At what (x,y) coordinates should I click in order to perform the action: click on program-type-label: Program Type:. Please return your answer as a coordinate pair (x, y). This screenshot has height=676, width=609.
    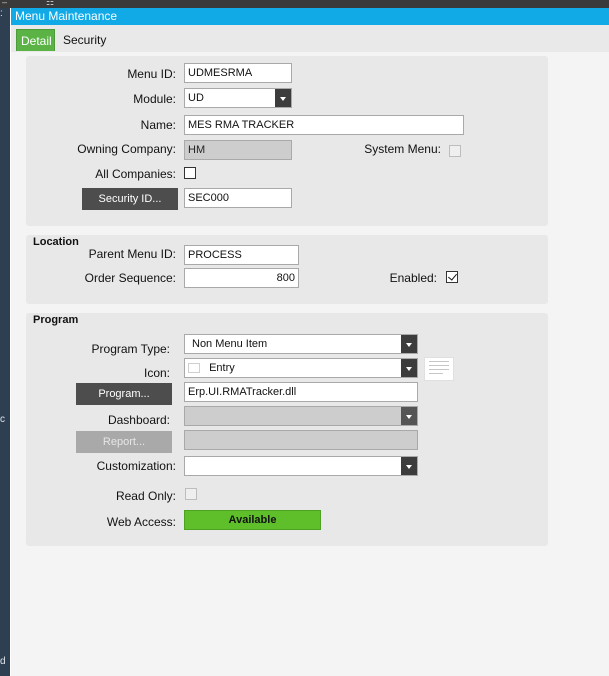
    Looking at the image, I should click on (130, 349).